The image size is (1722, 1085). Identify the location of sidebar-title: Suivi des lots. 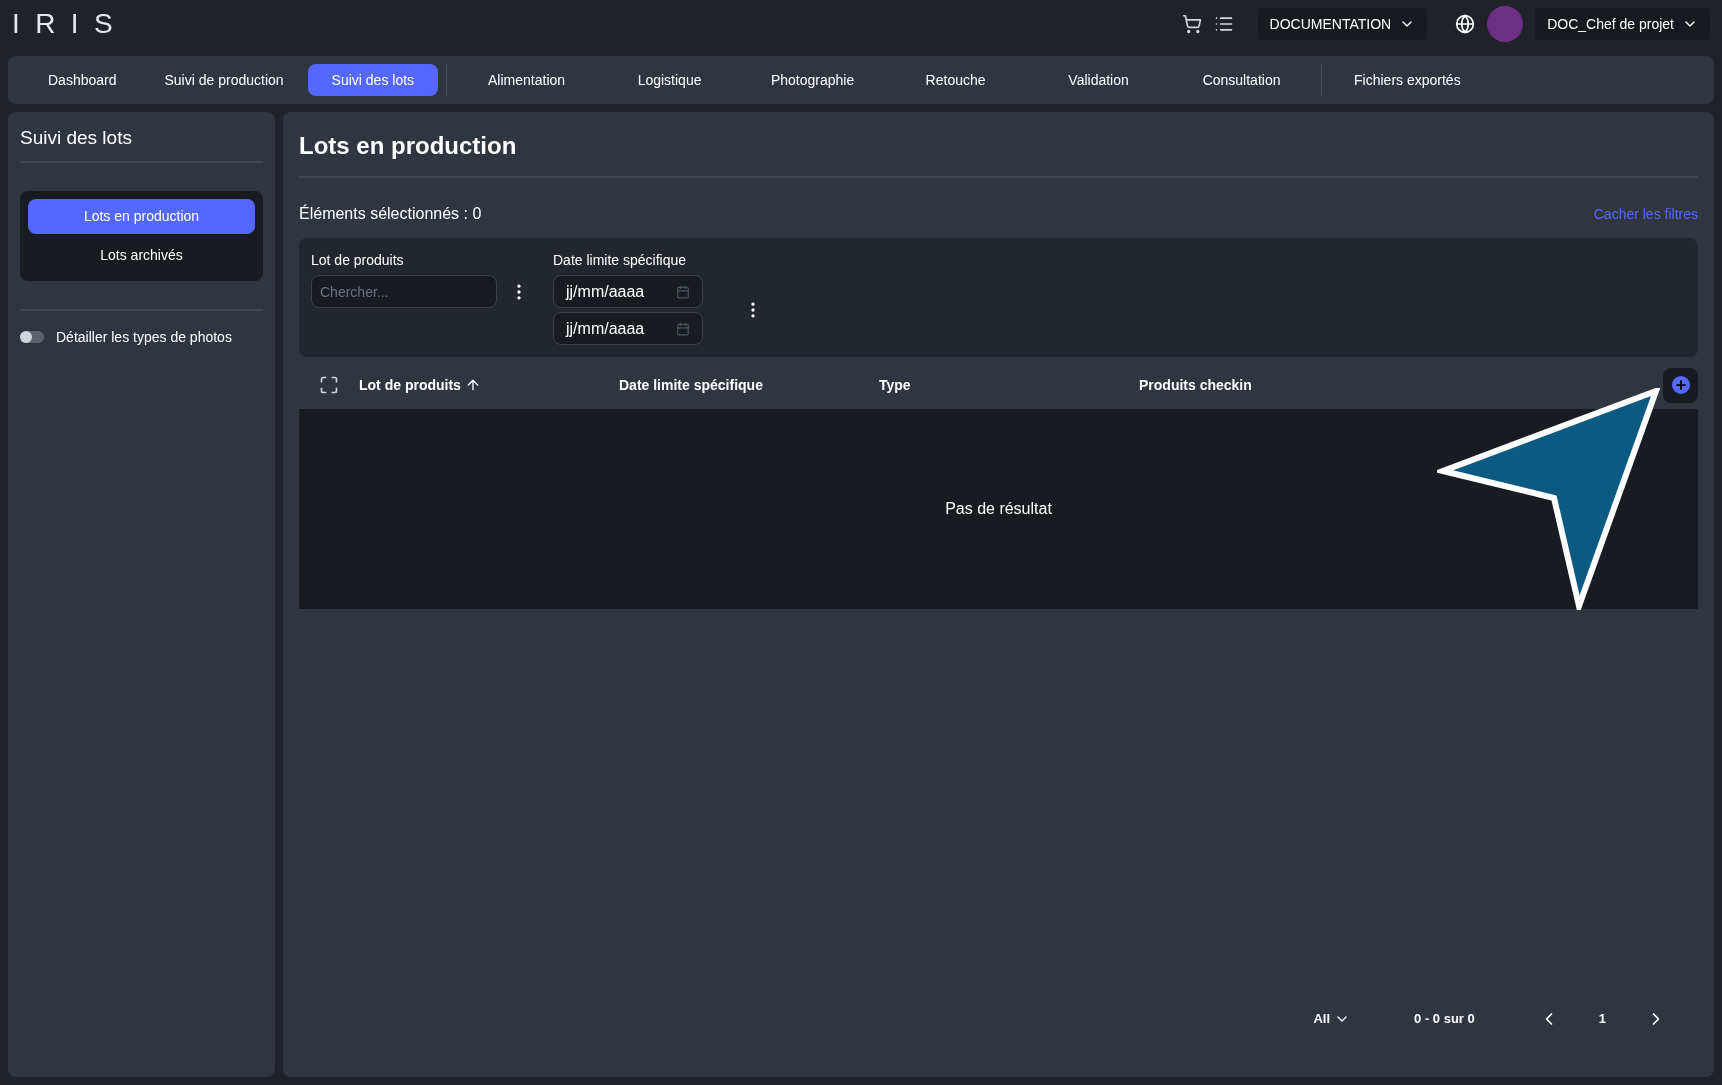
(76, 138).